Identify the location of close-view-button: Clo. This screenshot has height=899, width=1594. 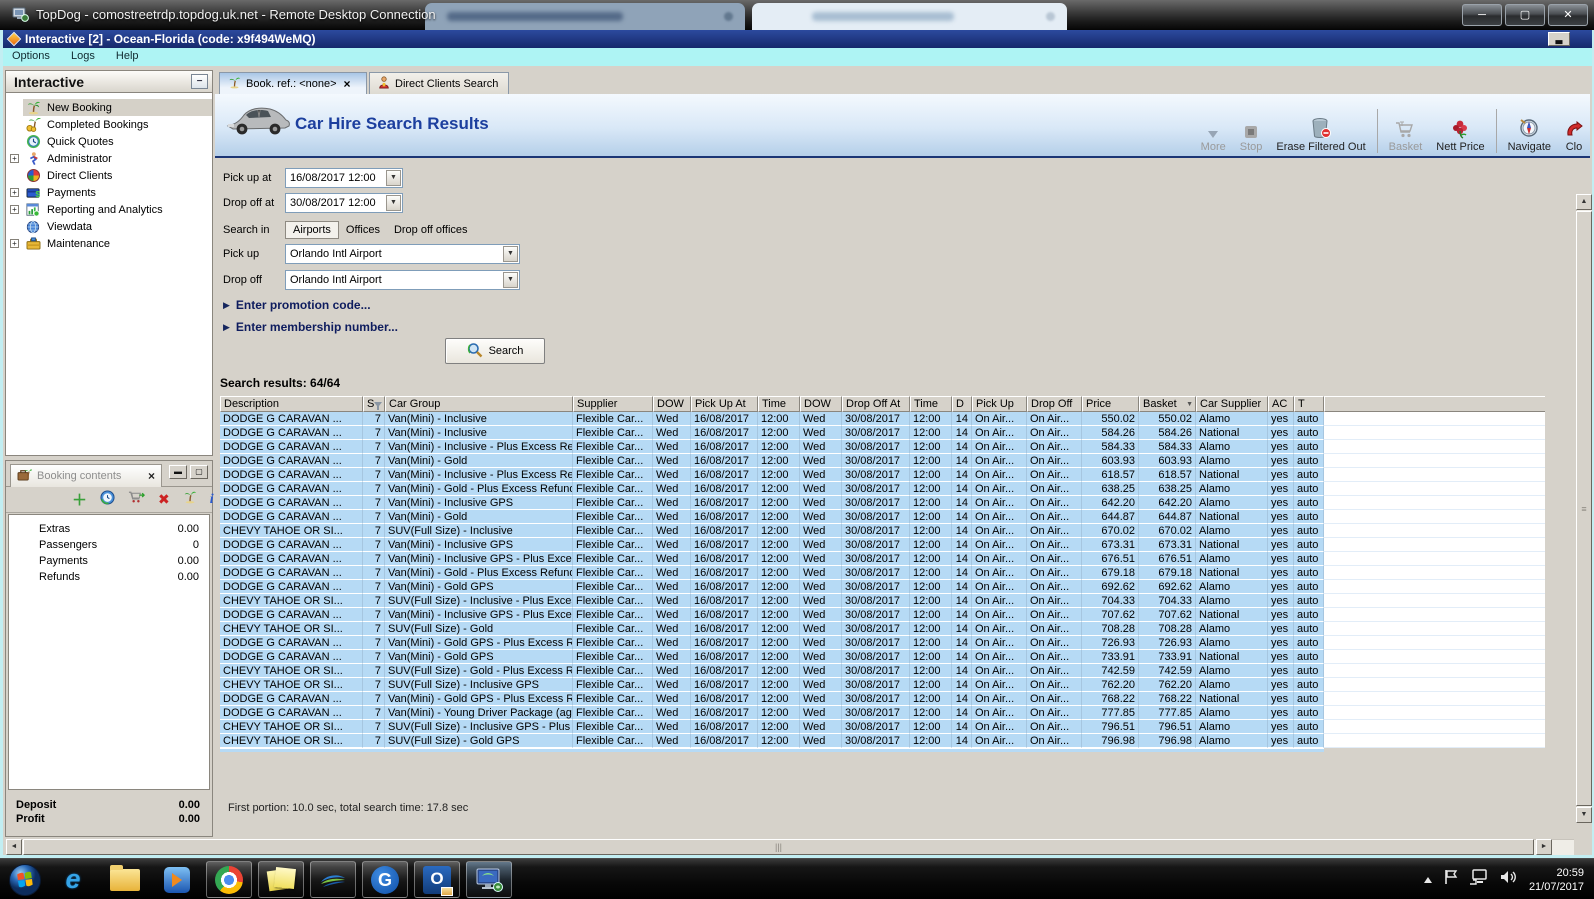
(1574, 134).